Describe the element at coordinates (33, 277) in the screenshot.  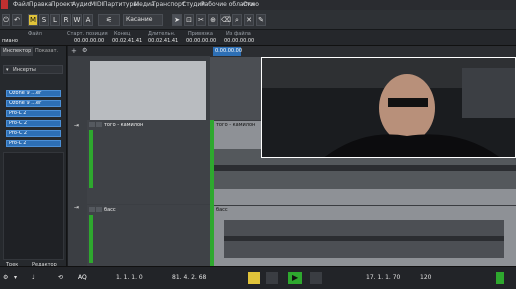
I see `metronome-icon: ♩` at that location.